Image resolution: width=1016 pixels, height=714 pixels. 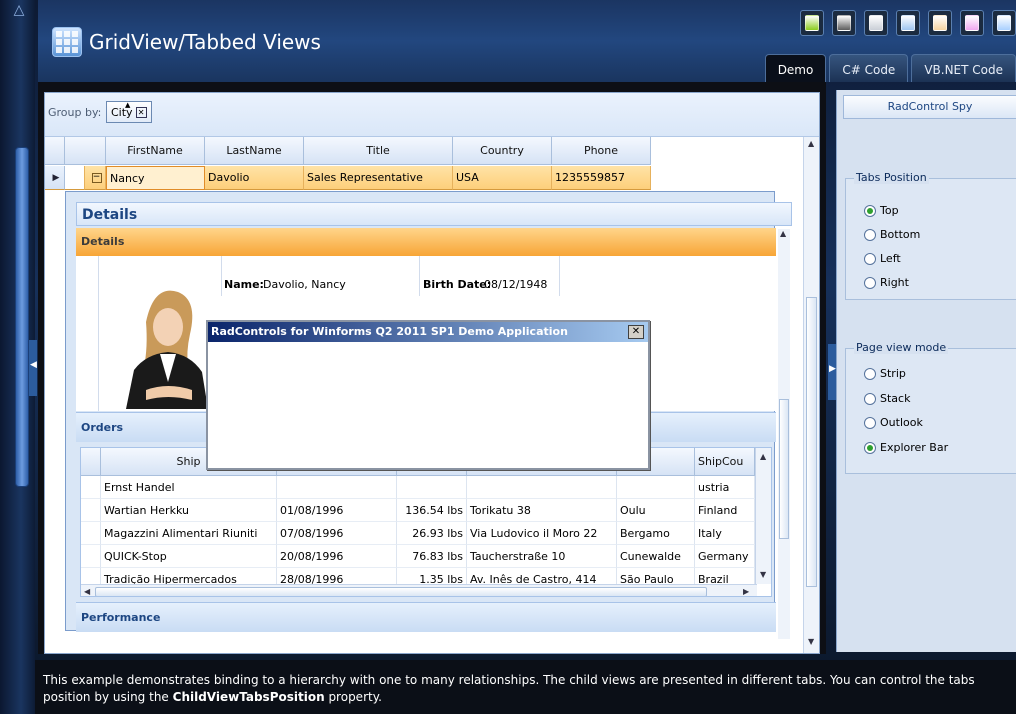 What do you see at coordinates (963, 68) in the screenshot?
I see `tab-vbnet-code: VB.NET Code` at bounding box center [963, 68].